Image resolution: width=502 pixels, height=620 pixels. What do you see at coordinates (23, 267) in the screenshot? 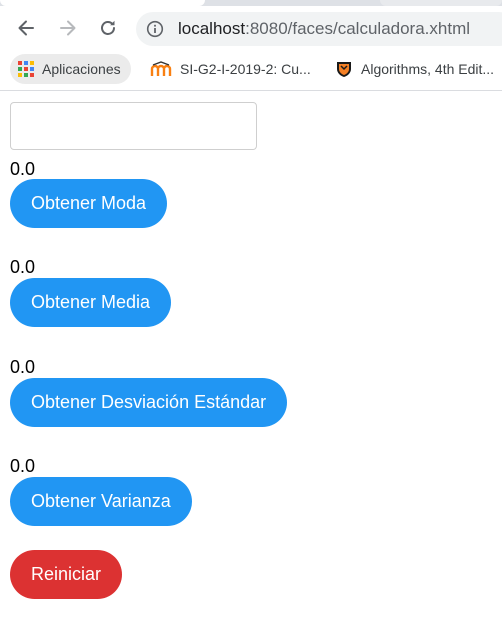
I see `mean-result: 0.0` at bounding box center [23, 267].